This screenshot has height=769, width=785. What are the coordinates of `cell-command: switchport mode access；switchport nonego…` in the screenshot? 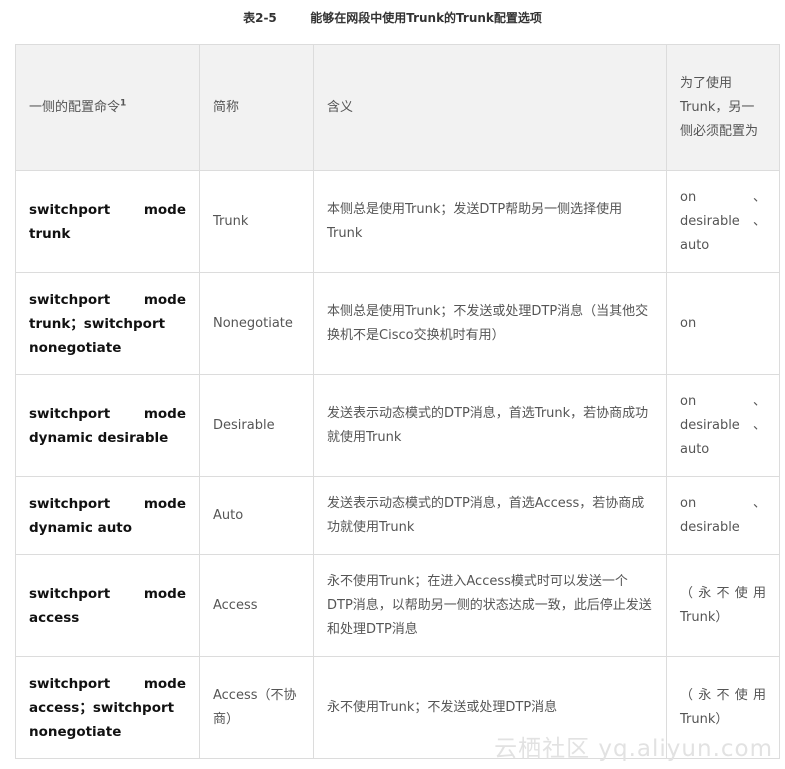 It's located at (107, 707).